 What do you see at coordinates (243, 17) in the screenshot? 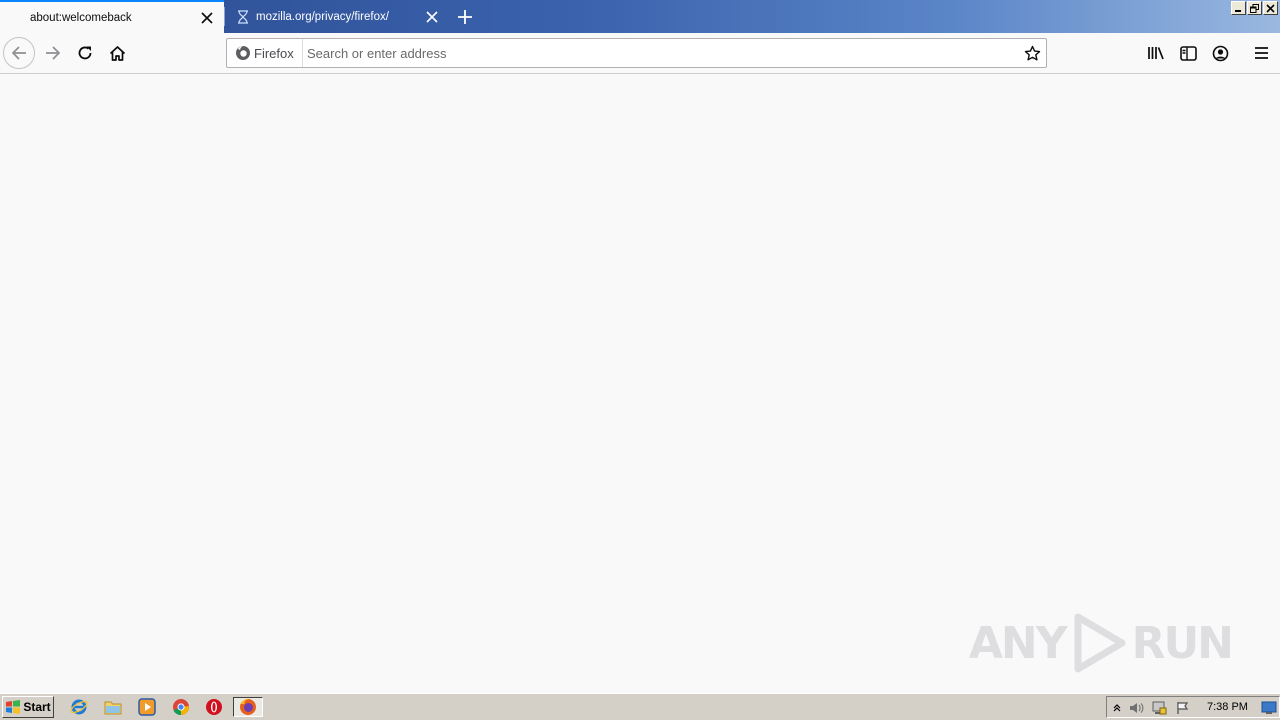
I see `hourglass-icon` at bounding box center [243, 17].